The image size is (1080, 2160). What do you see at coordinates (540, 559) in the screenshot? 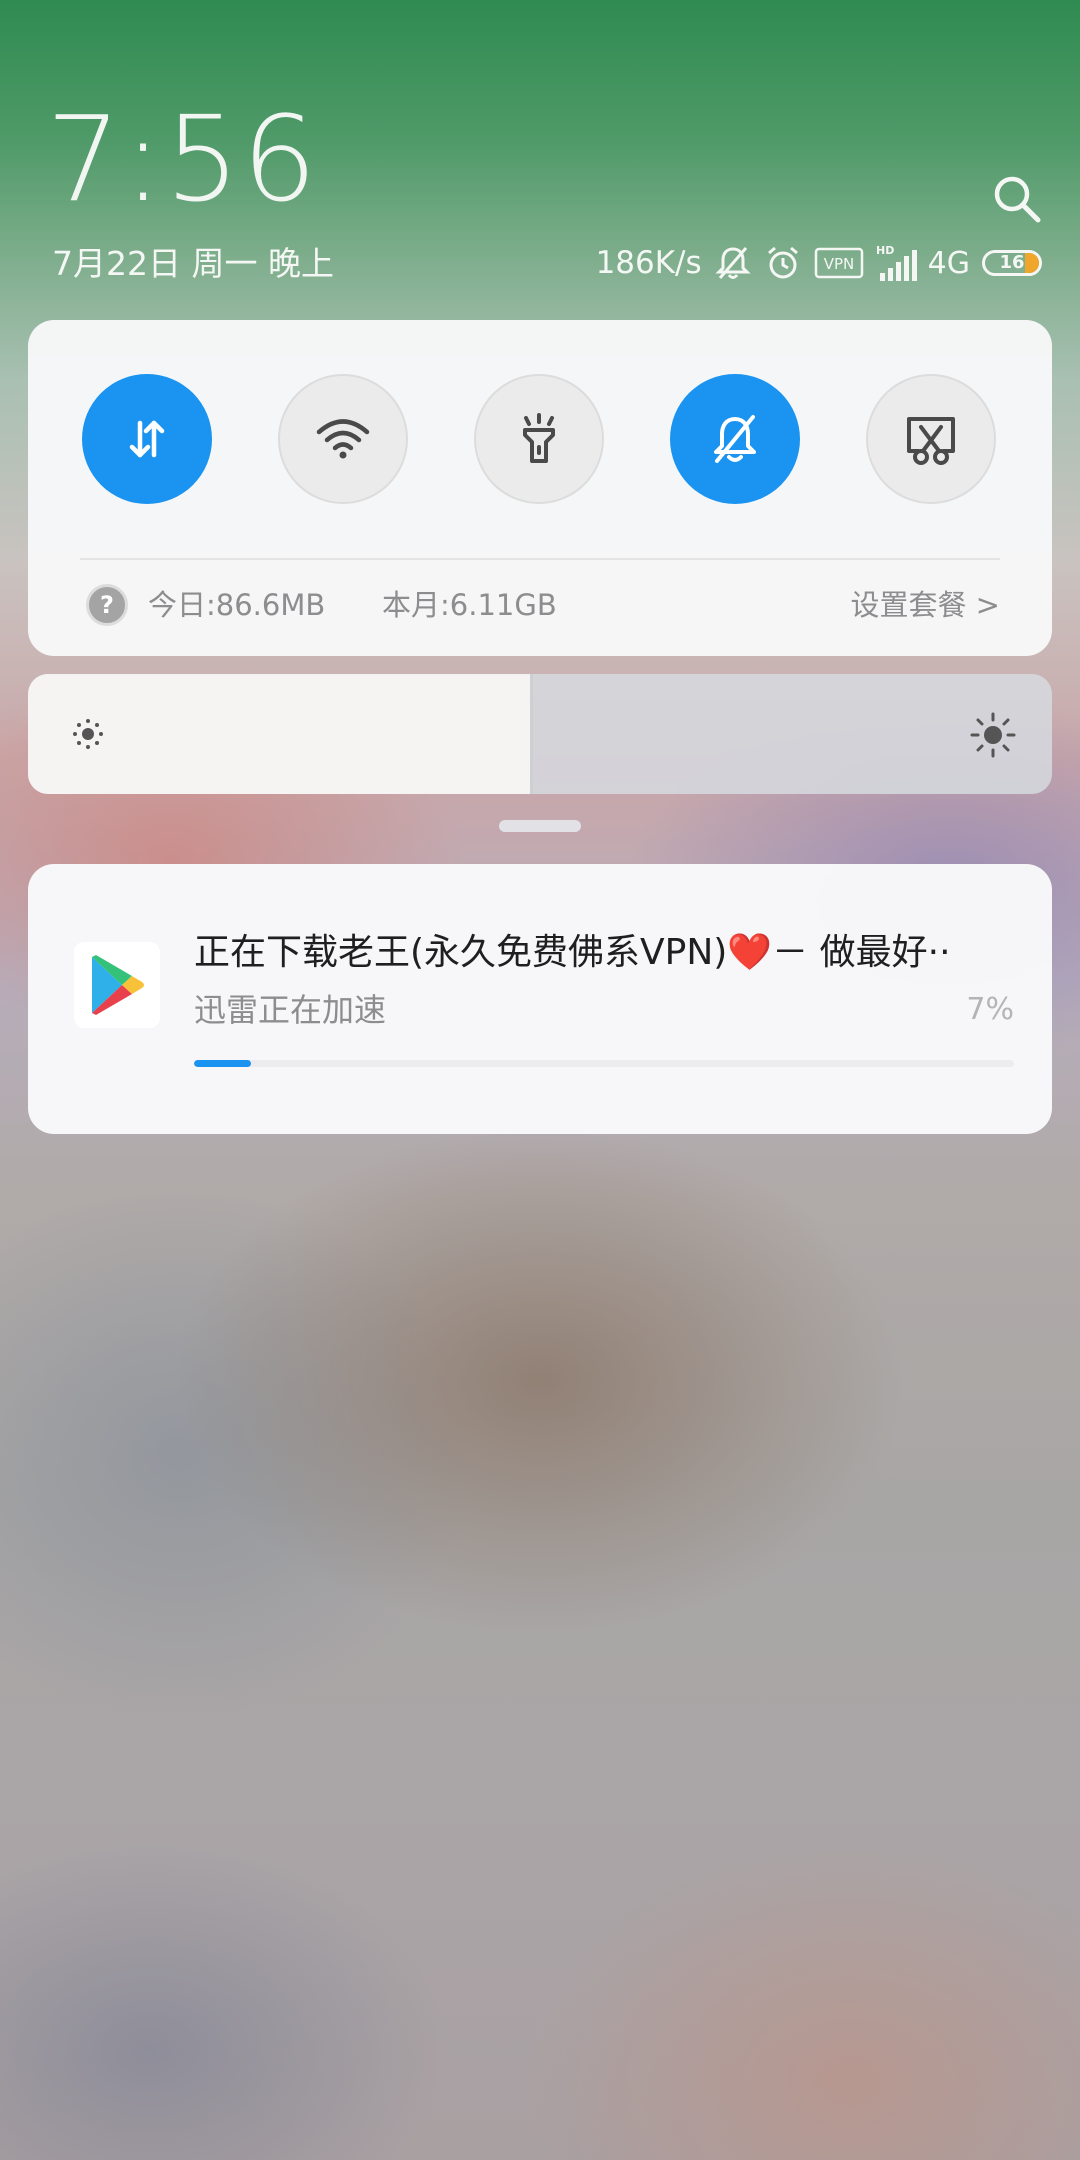
I see `qs-divider` at bounding box center [540, 559].